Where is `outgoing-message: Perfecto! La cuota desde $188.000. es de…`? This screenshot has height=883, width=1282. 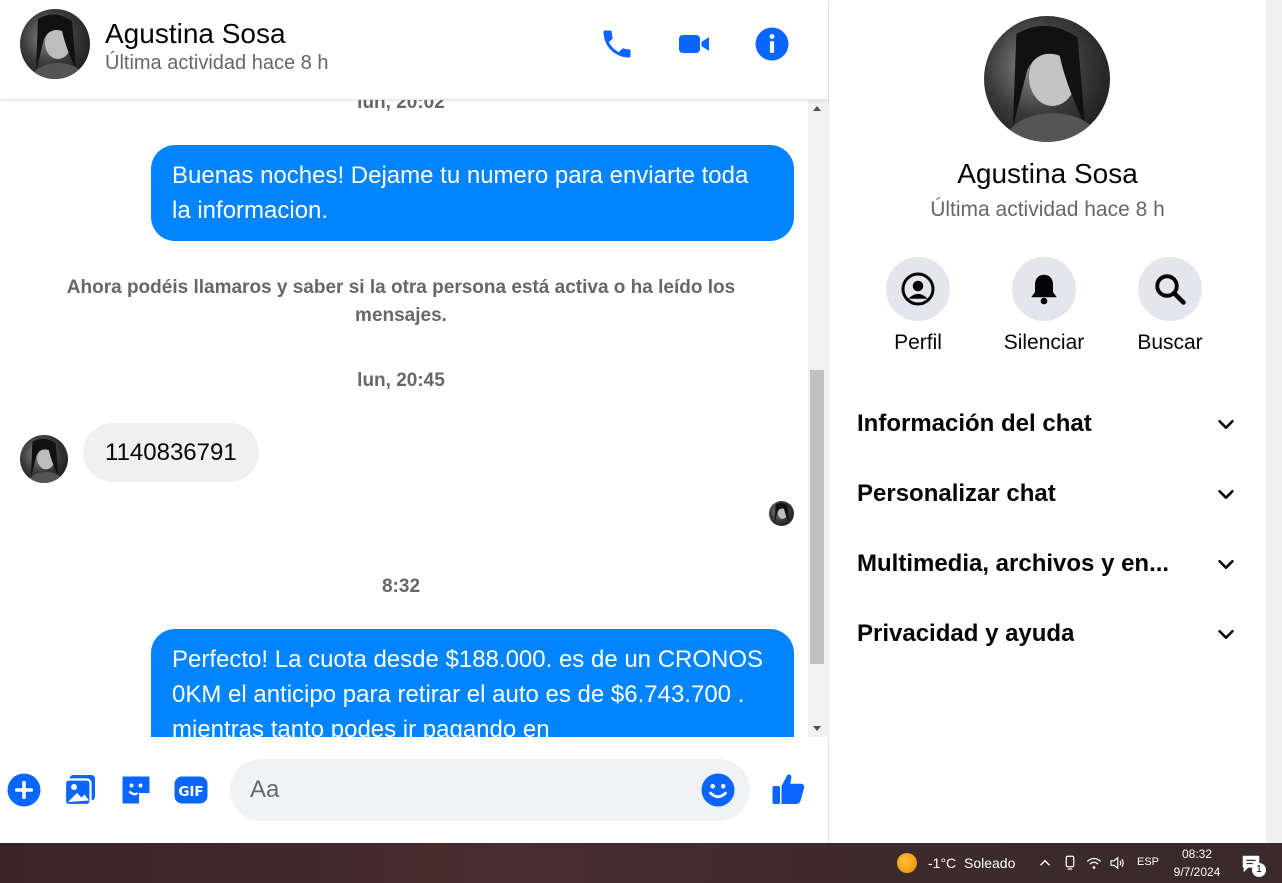
outgoing-message: Perfecto! La cuota desde $188.000. es de… is located at coordinates (472, 683).